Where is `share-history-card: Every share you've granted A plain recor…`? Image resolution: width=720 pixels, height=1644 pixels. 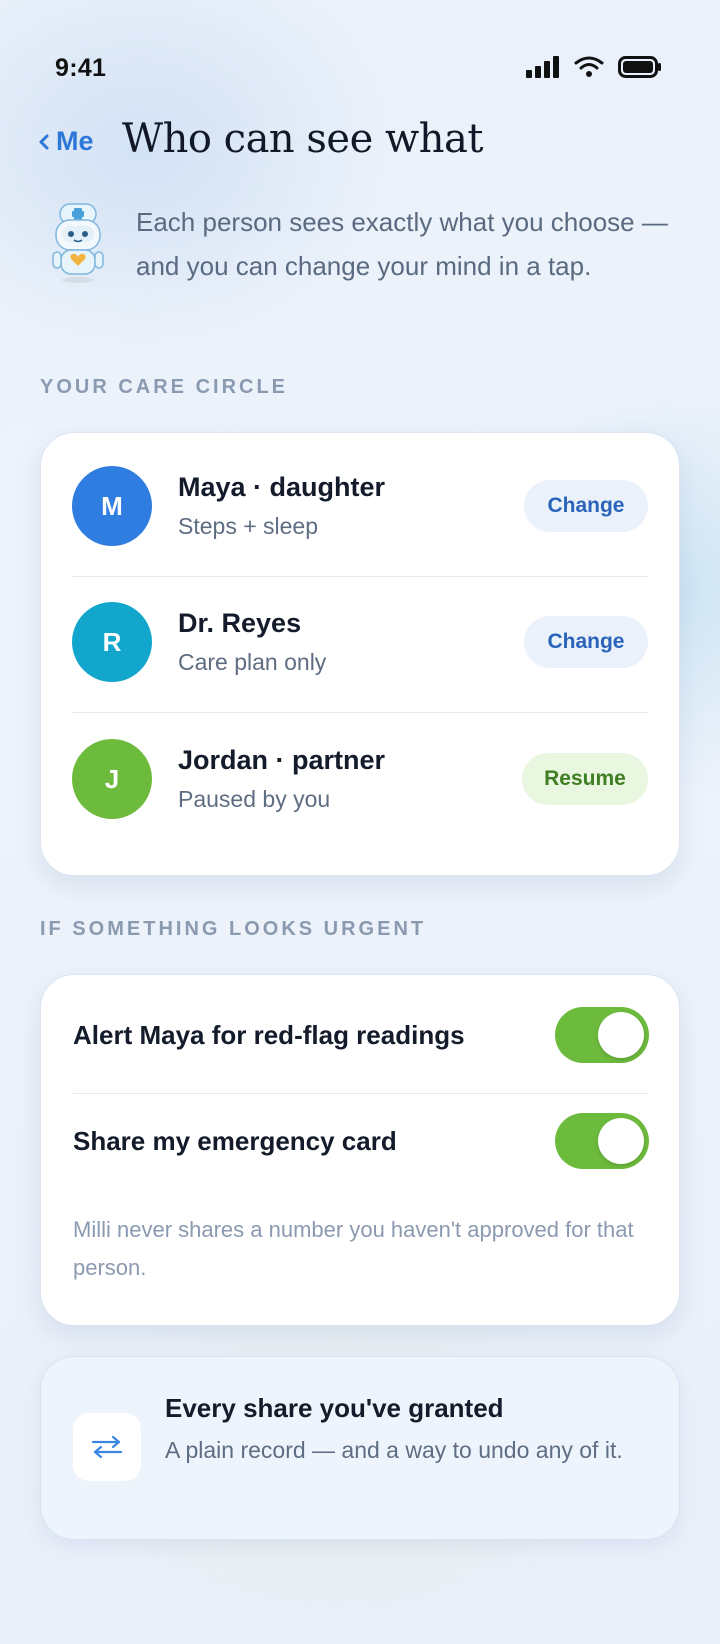
share-history-card: Every share you've granted A plain recor… is located at coordinates (360, 1448).